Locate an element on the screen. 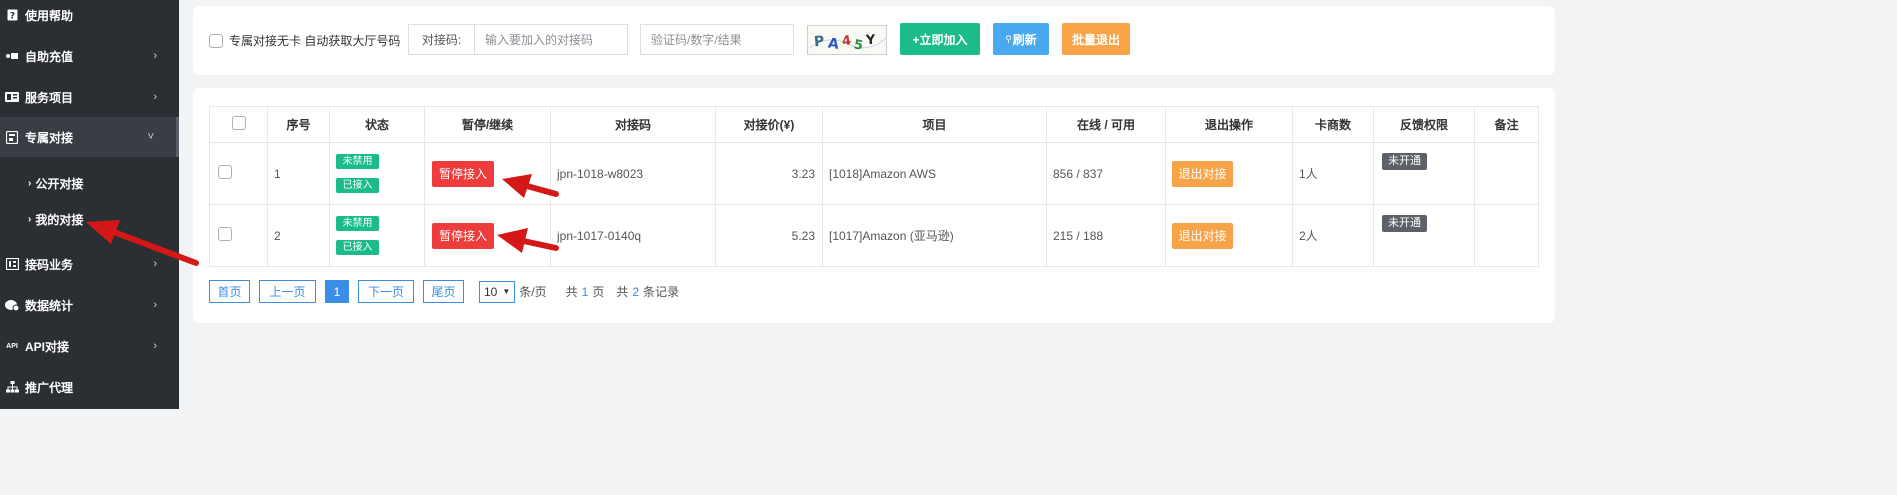 The height and width of the screenshot is (495, 1897). api-icon: API is located at coordinates (12, 346).